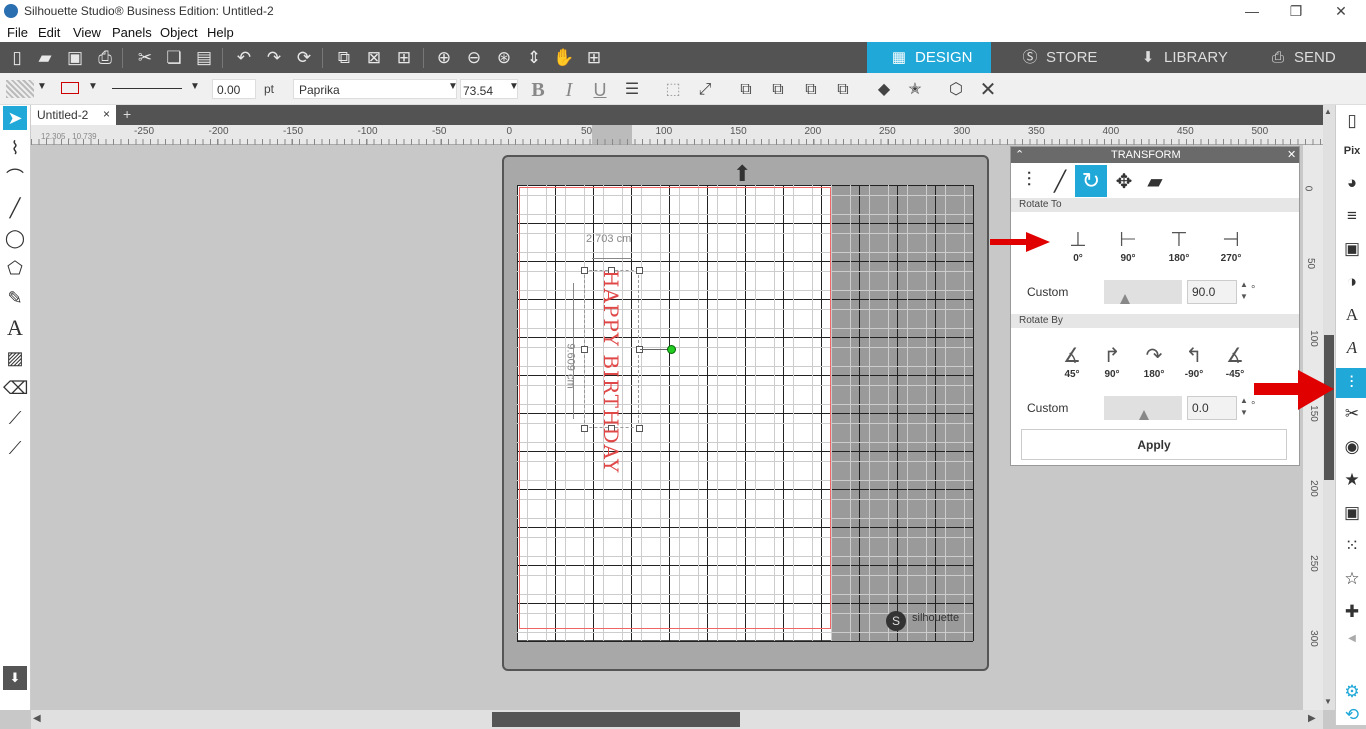 This screenshot has width=1366, height=729. I want to click on import-icon: ⬇, so click(15, 678).